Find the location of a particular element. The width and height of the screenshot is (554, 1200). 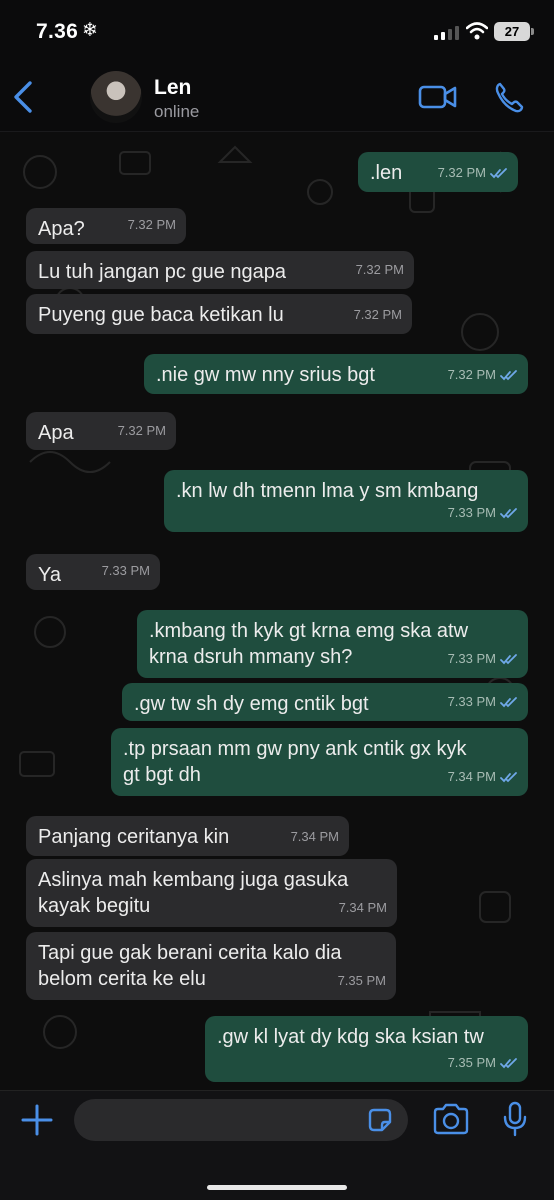

incoming-message-bubble: Panjang ceritanya kin 7.34 PM is located at coordinates (187, 836).